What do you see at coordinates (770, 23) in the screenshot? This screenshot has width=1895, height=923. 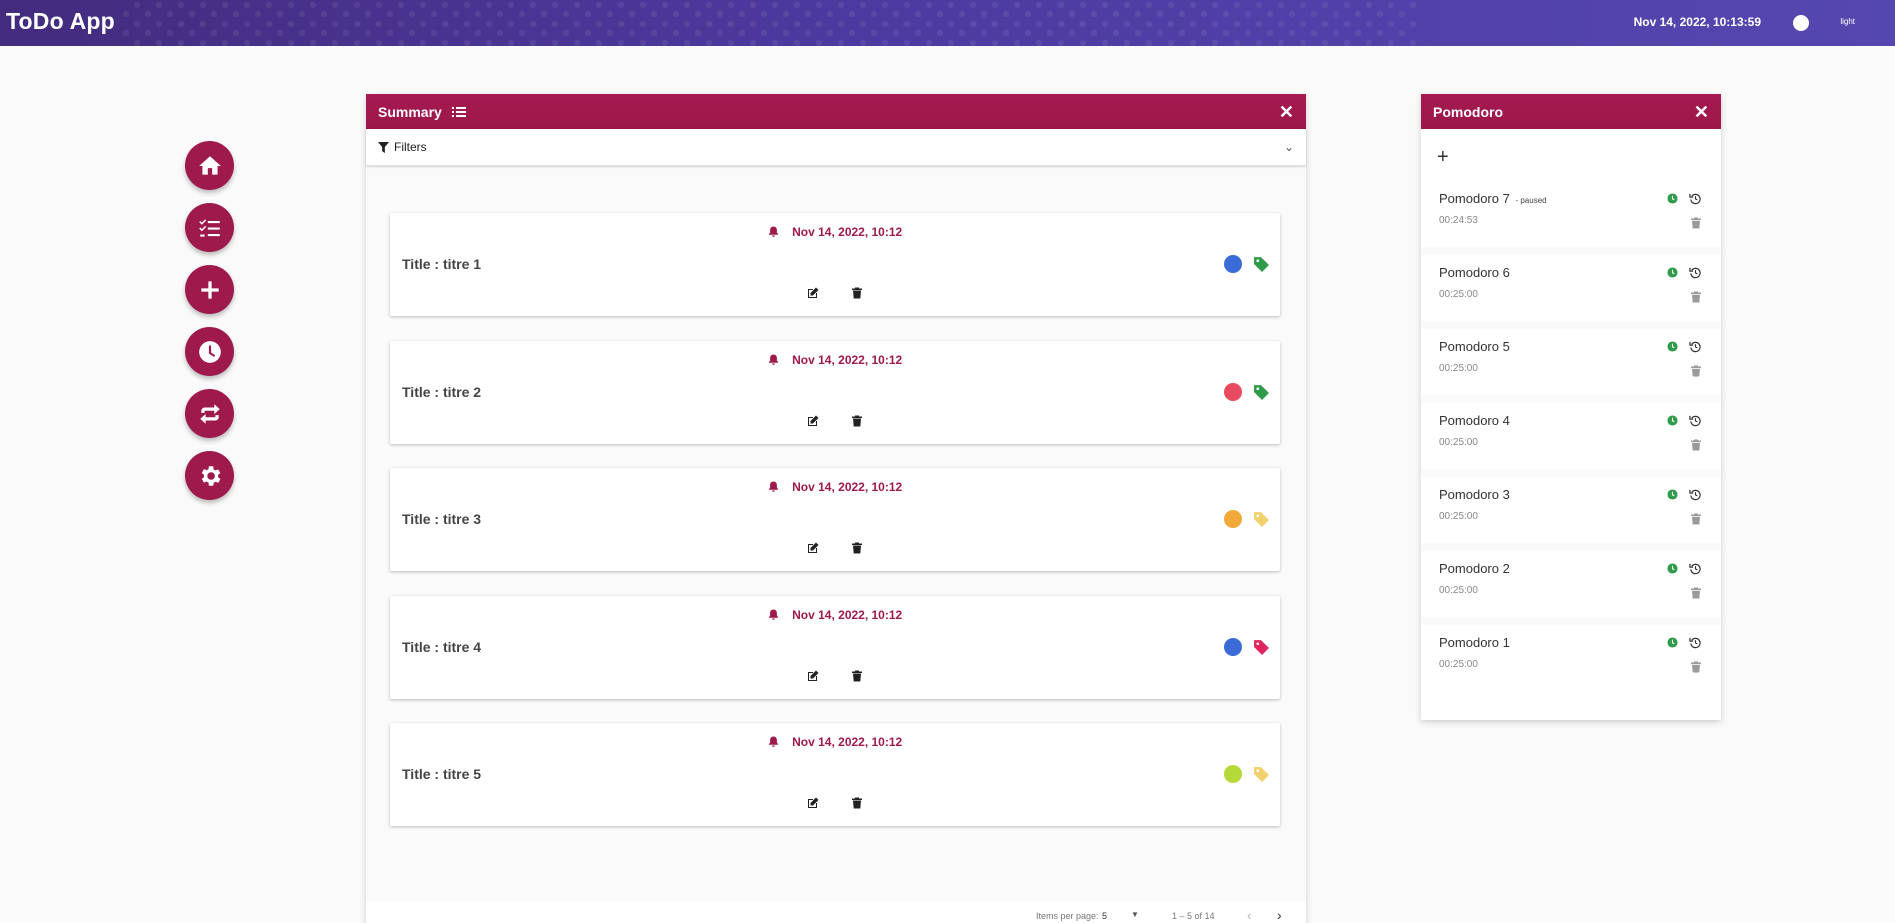 I see `header-pattern` at bounding box center [770, 23].